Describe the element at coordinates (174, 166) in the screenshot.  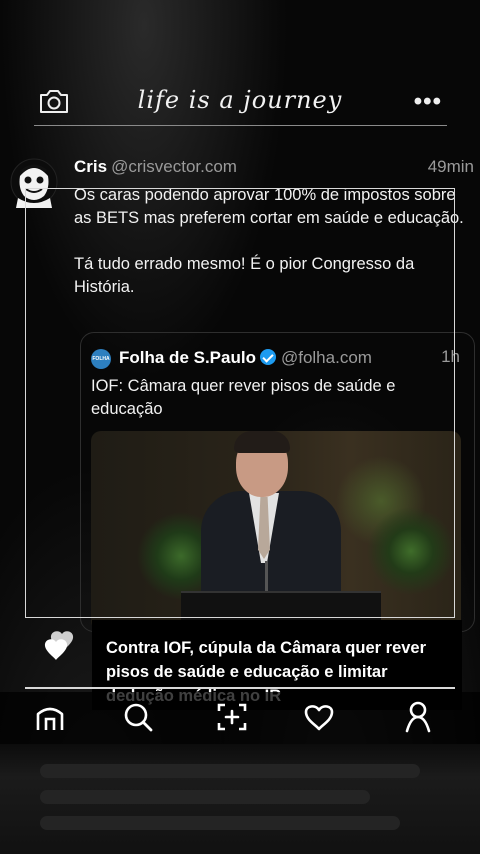
I see `author-handle: @crisvector.com` at that location.